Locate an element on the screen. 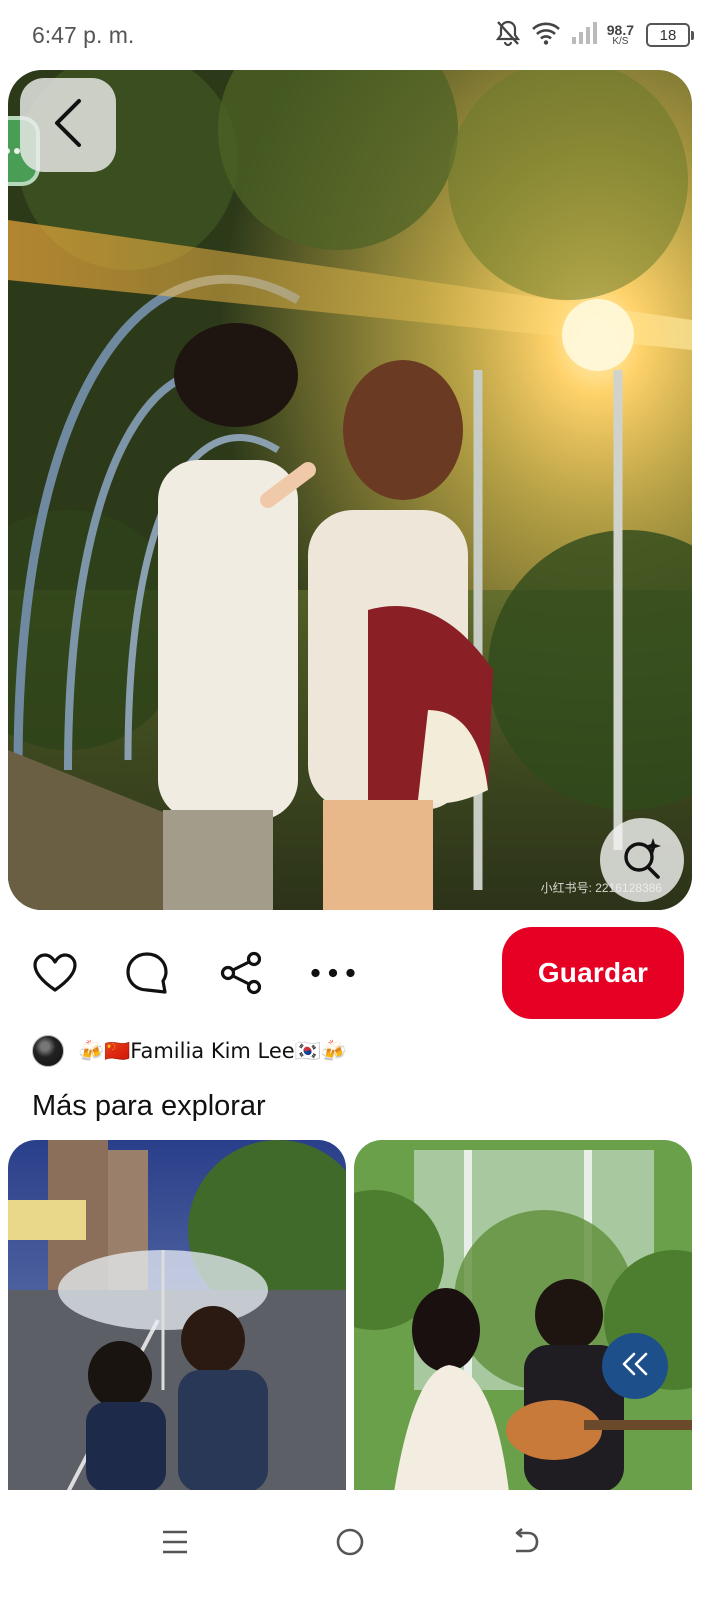 The height and width of the screenshot is (1612, 720). comment-icon is located at coordinates (147, 973).